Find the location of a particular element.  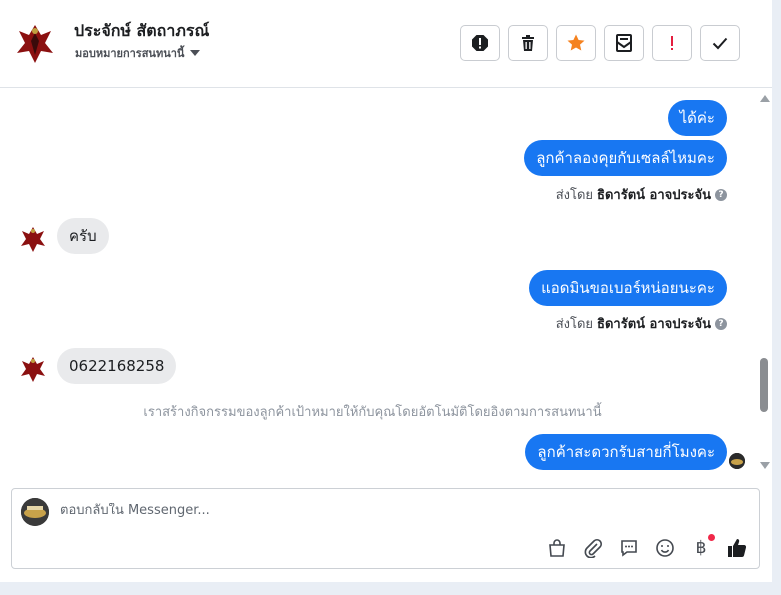

scroll-down-arrow-icon is located at coordinates (765, 465).